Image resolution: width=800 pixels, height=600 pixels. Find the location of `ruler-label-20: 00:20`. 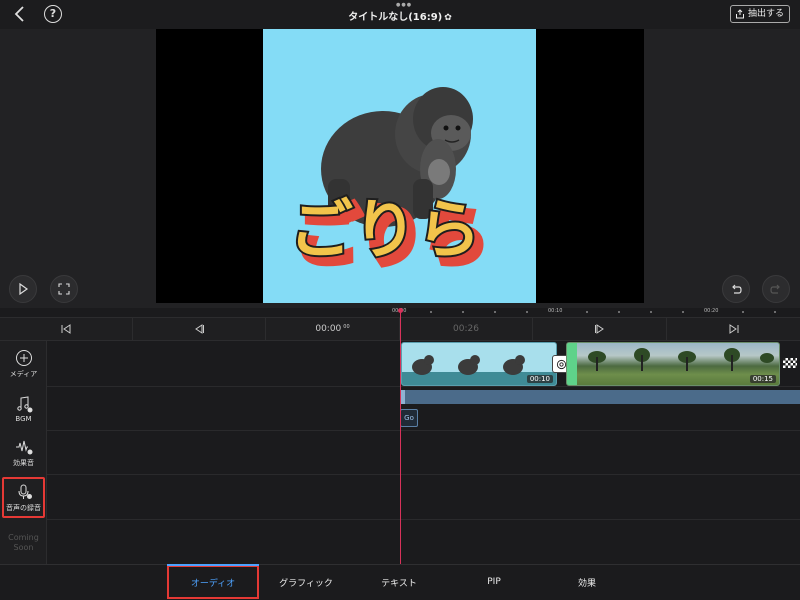

ruler-label-20: 00:20 is located at coordinates (711, 311).